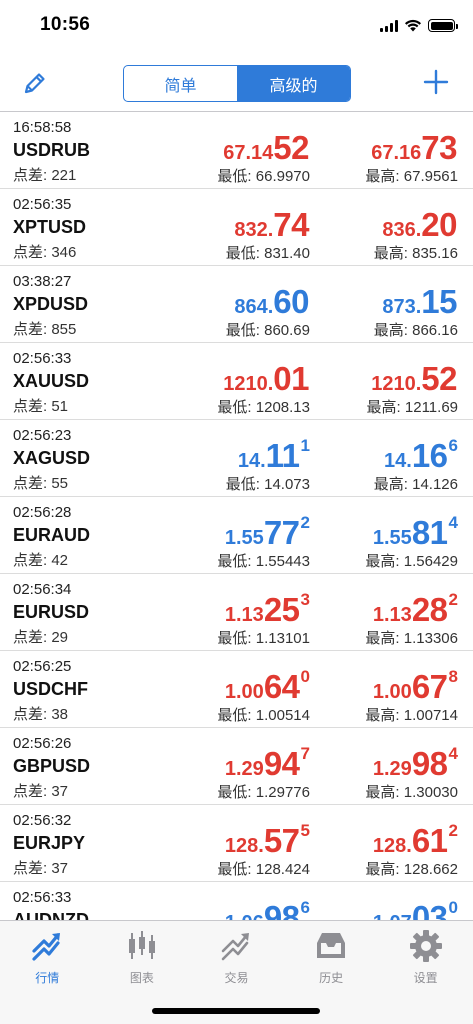 This screenshot has height=1024, width=473. I want to click on bid-price: 128. 57 5, so click(267, 840).